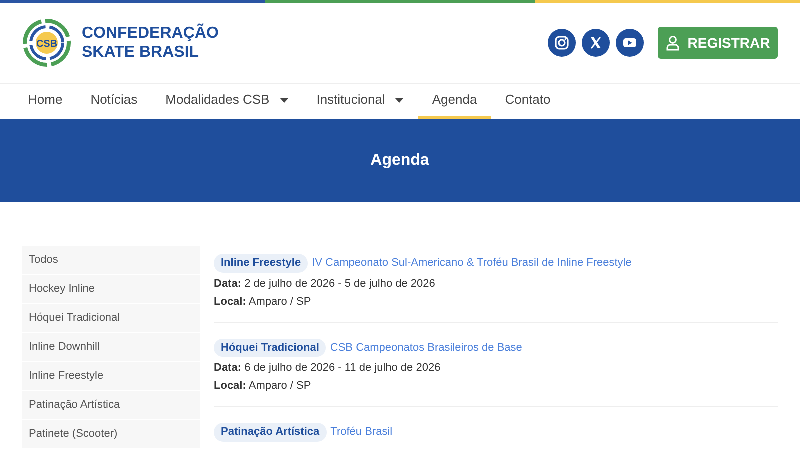  Describe the element at coordinates (111, 376) in the screenshot. I see `filter-item: Inline Freestyle` at that location.